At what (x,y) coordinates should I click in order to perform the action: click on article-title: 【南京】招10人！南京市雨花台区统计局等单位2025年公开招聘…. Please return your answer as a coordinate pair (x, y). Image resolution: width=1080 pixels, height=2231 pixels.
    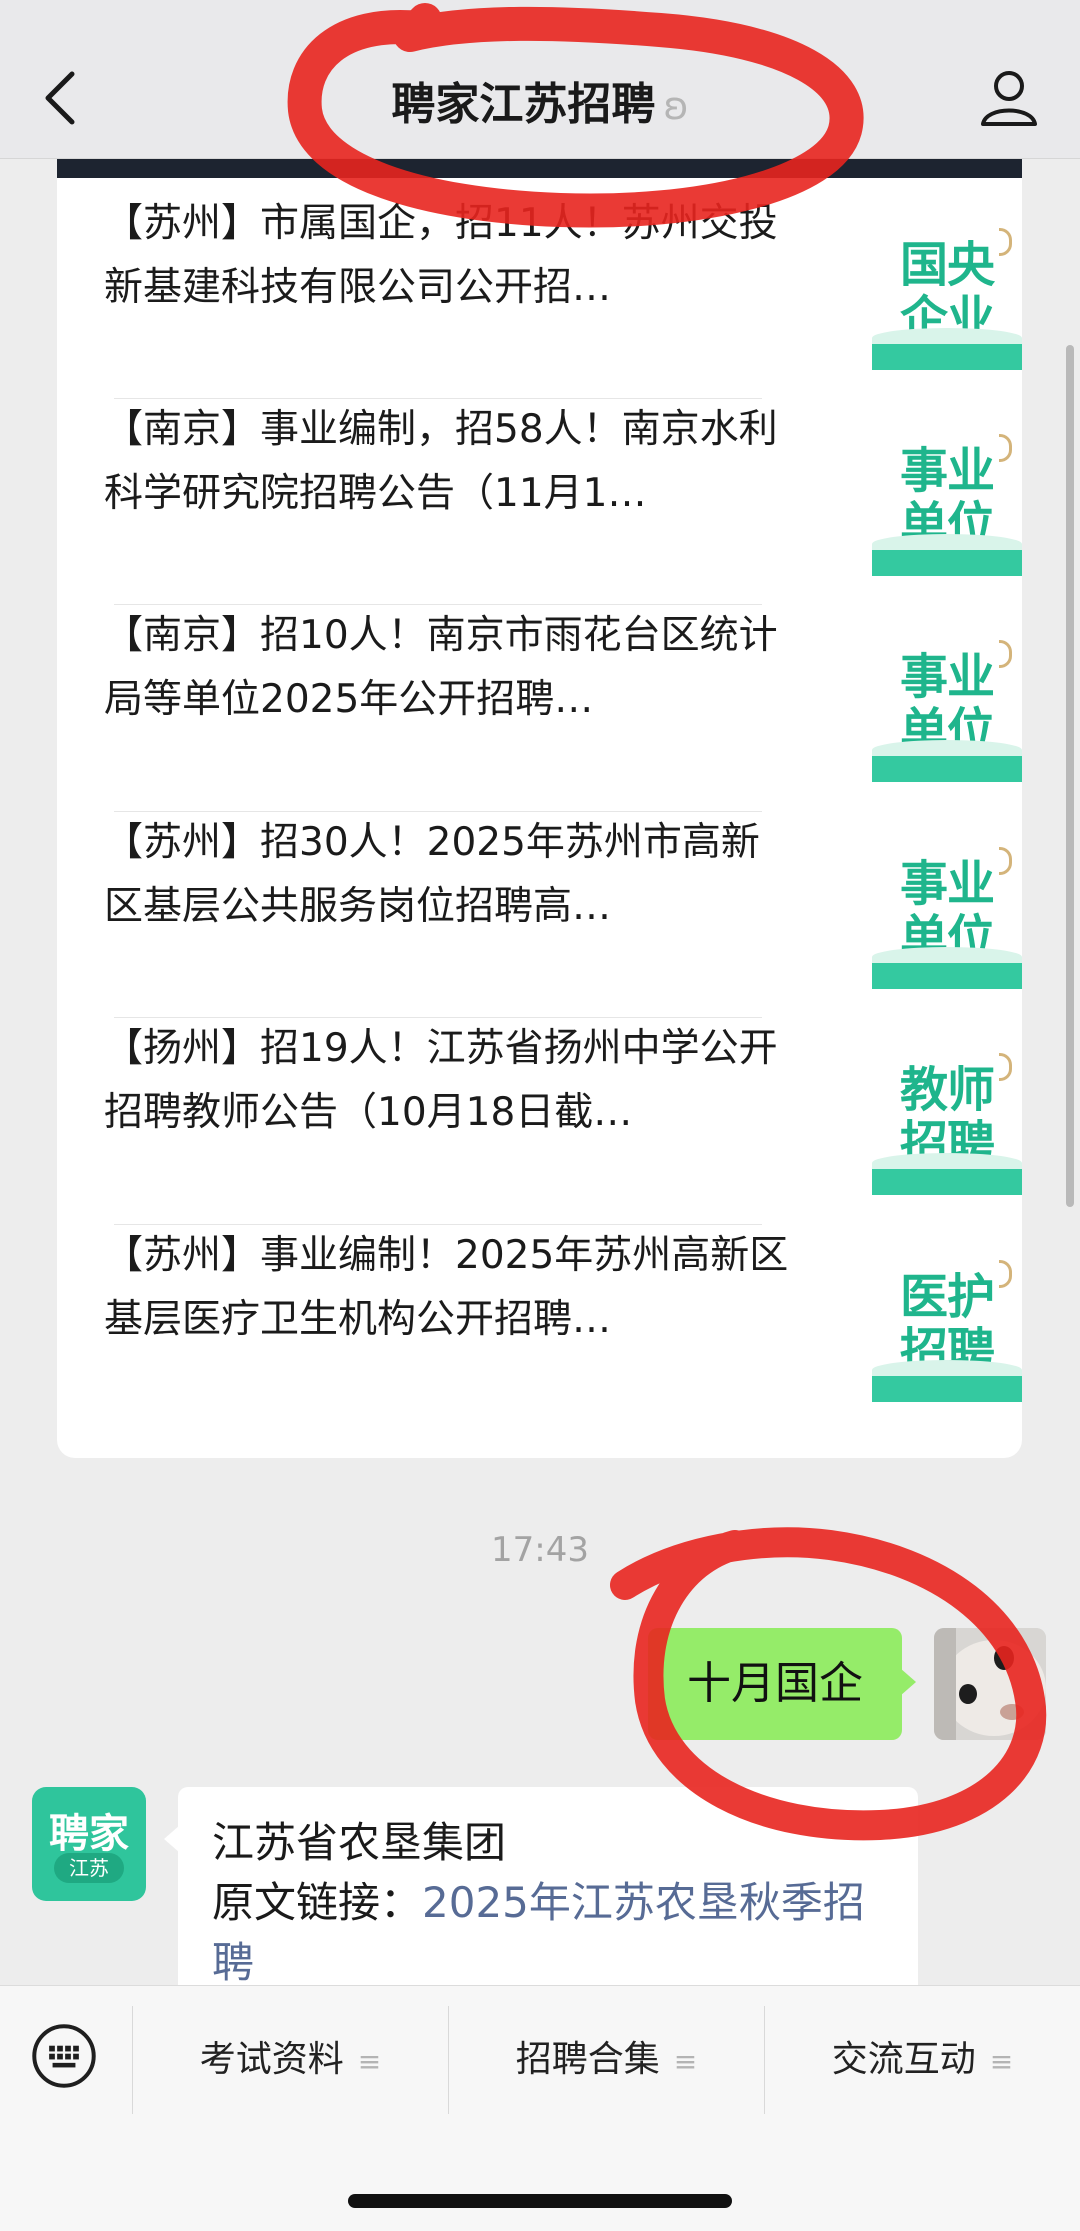
    Looking at the image, I should click on (441, 667).